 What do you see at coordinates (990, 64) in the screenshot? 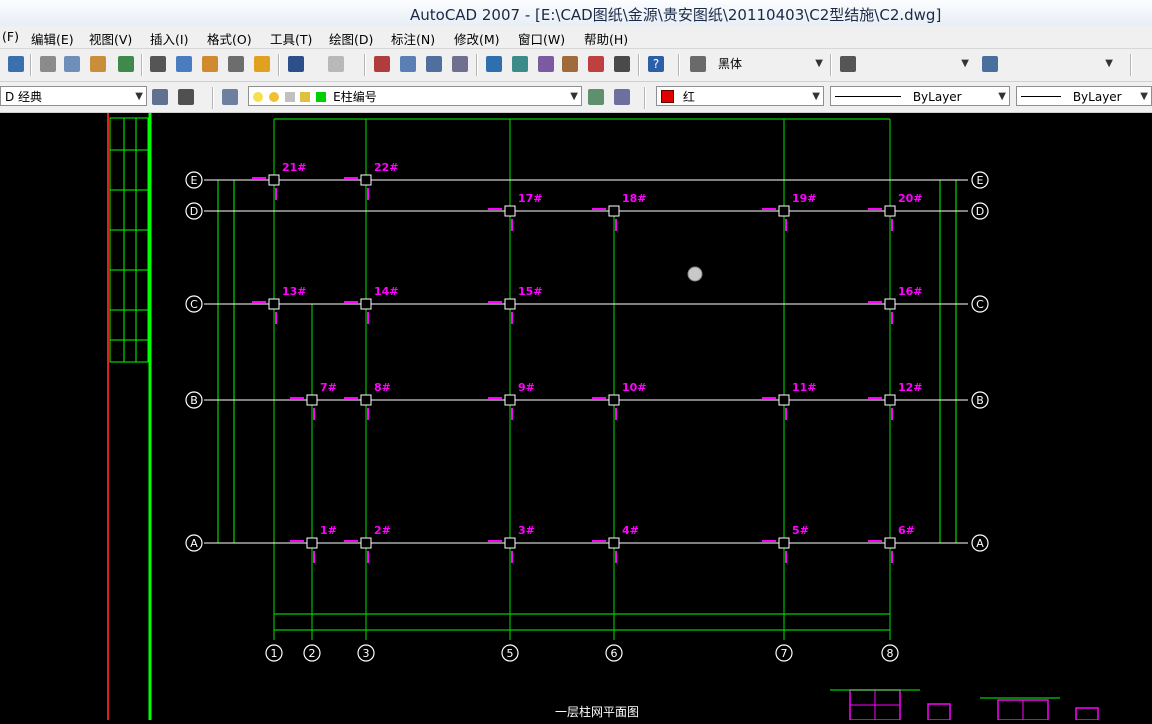
I see `table-style-icon` at bounding box center [990, 64].